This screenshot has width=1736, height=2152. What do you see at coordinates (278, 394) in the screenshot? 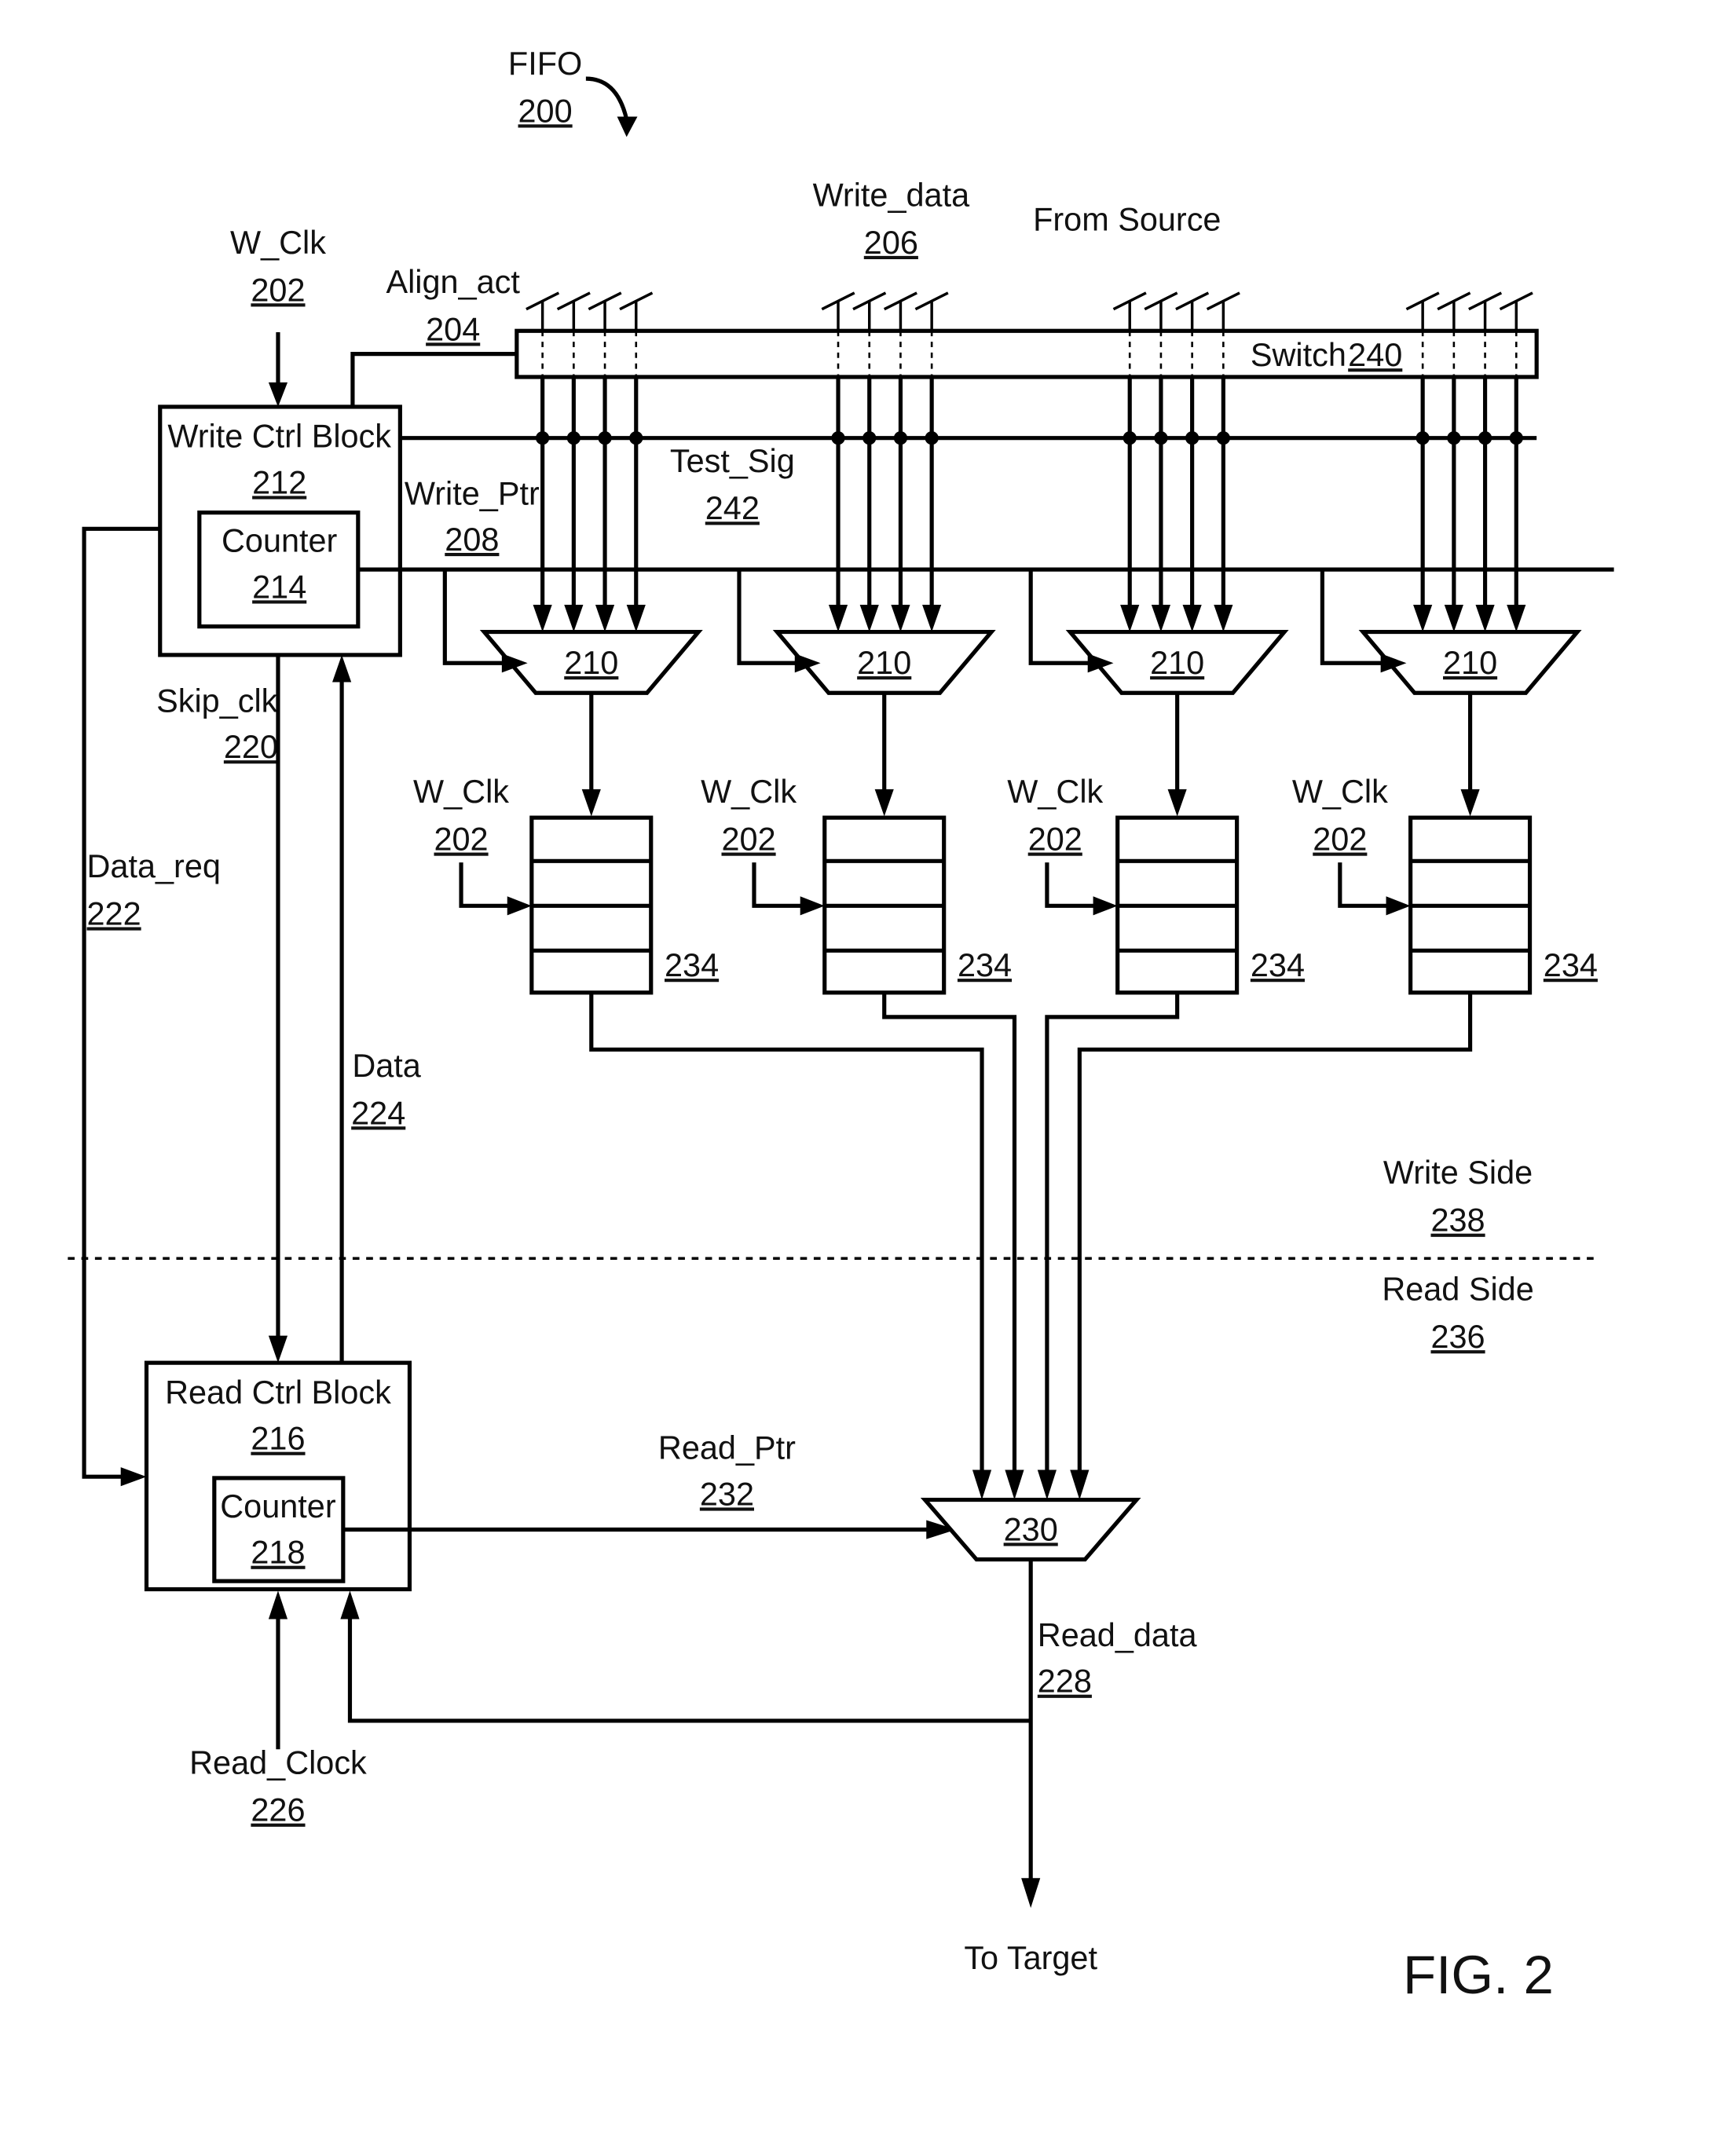
I see `w-clk-arrowhead` at bounding box center [278, 394].